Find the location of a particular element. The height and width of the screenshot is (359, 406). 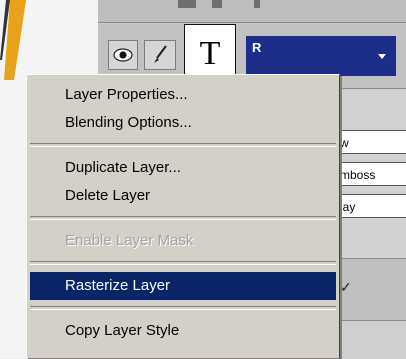

menu-item-rasterize-layer: Rasterize Layer is located at coordinates (183, 286).